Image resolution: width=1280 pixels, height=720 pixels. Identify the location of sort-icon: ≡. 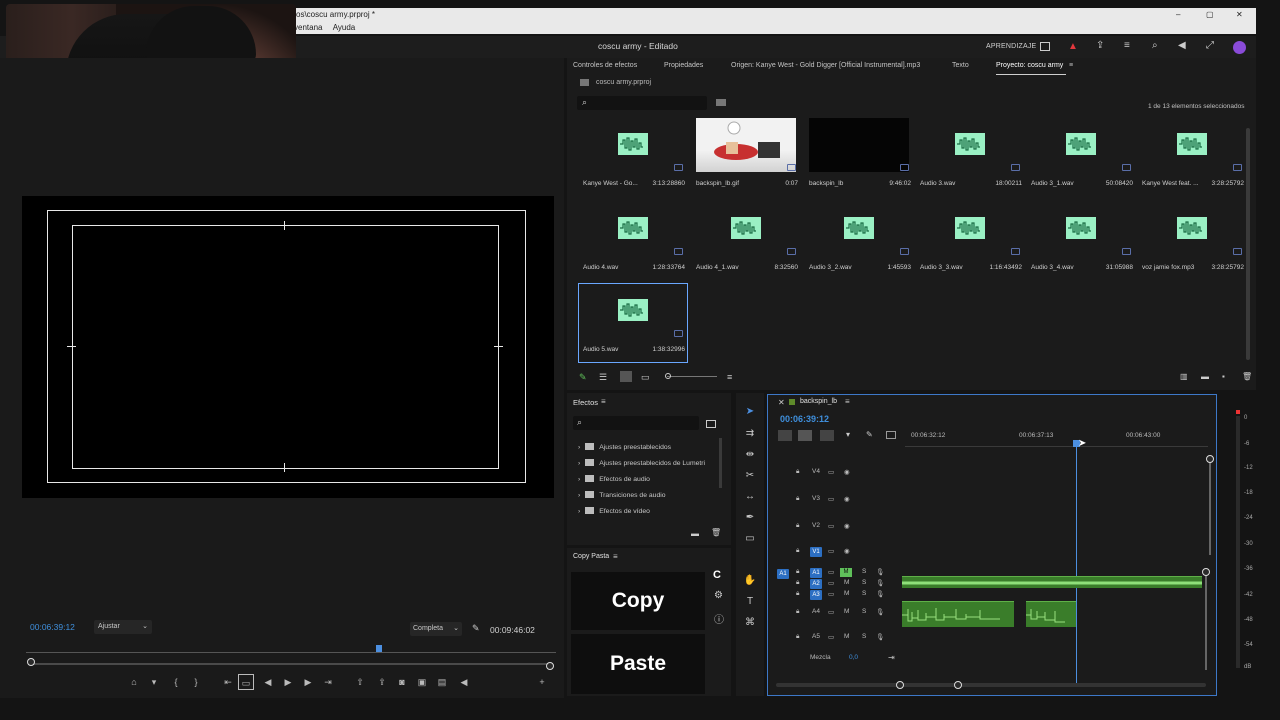
(729, 377).